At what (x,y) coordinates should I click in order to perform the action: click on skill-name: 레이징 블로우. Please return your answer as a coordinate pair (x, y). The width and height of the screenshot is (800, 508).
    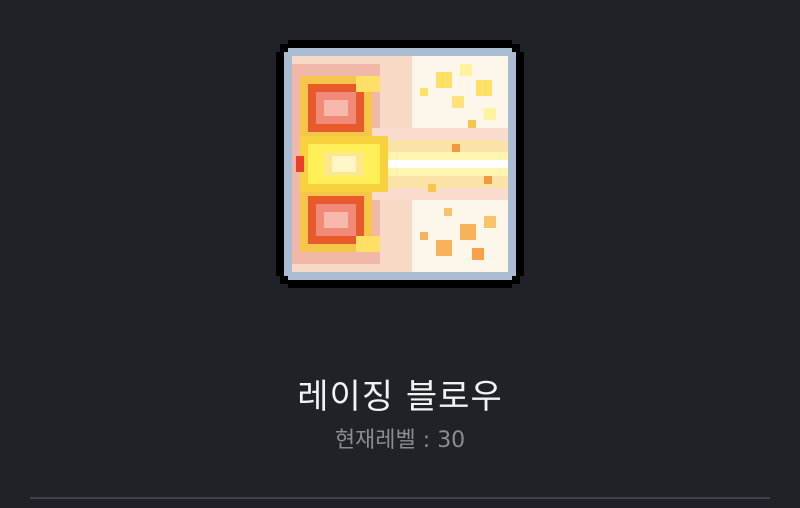
    Looking at the image, I should click on (400, 397).